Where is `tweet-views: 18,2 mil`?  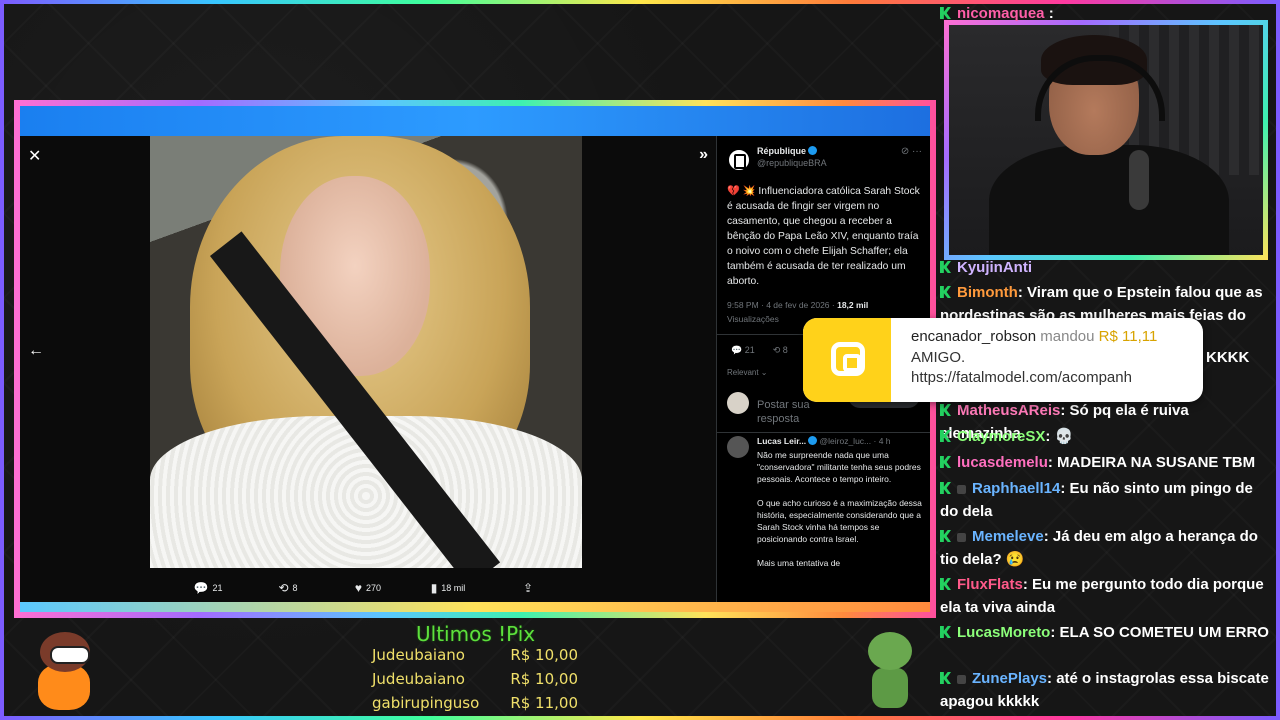 tweet-views: 18,2 mil is located at coordinates (853, 305).